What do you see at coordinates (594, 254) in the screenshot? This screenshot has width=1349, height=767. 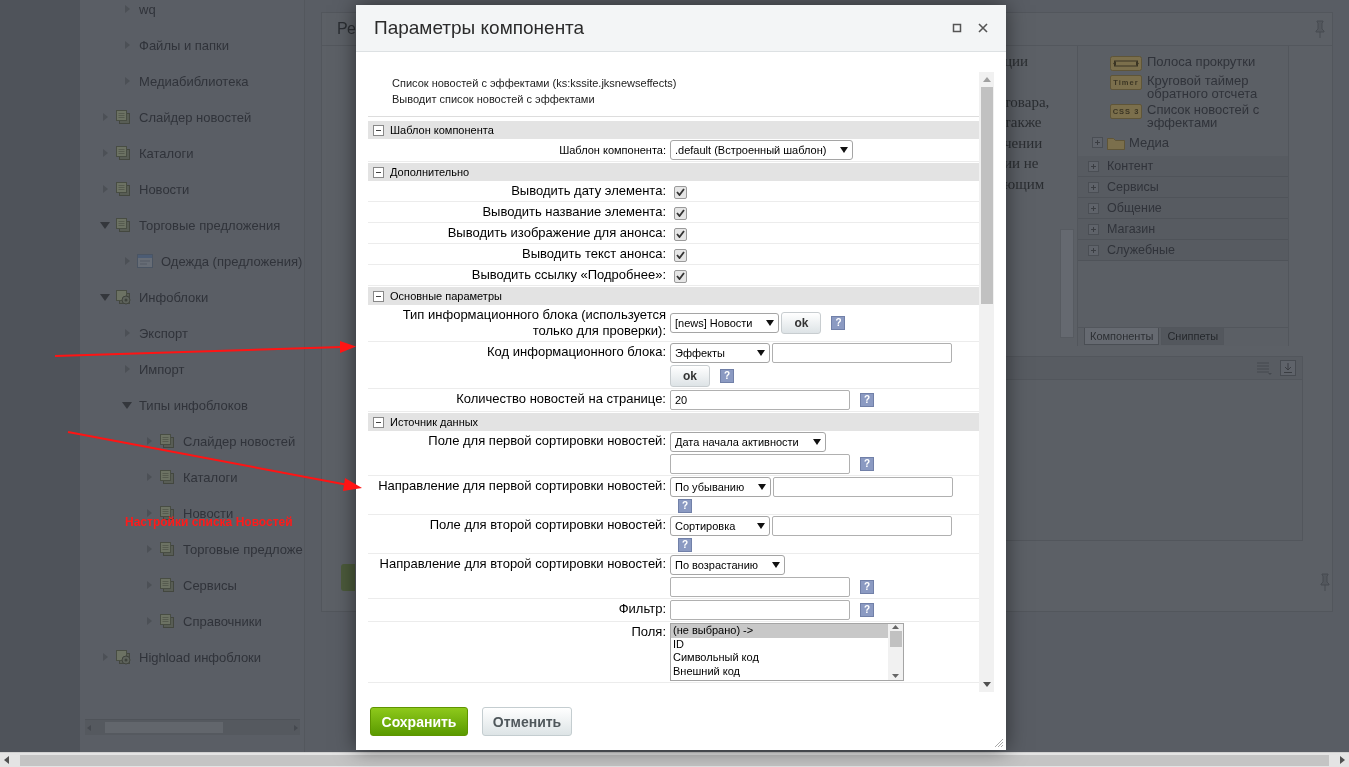 I see `field-label: Выводить текст анонса:` at bounding box center [594, 254].